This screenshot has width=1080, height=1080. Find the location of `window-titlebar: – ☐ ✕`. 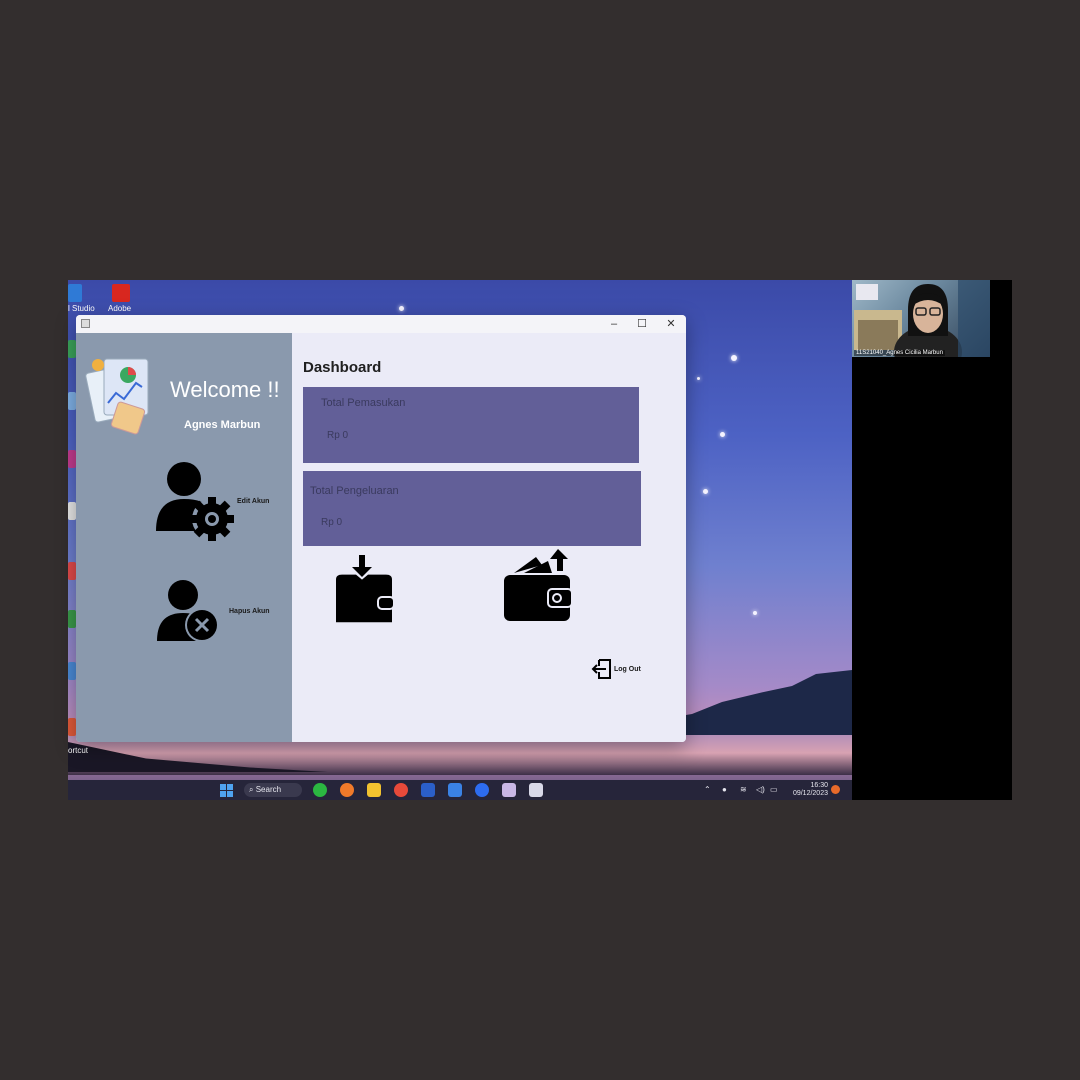

window-titlebar: – ☐ ✕ is located at coordinates (381, 324).